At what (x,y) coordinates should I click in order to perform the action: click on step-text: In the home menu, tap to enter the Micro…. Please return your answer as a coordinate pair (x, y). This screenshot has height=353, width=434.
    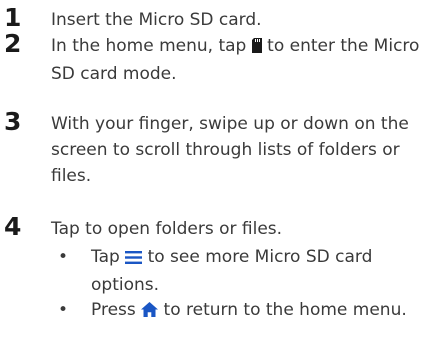
    Looking at the image, I should click on (236, 60).